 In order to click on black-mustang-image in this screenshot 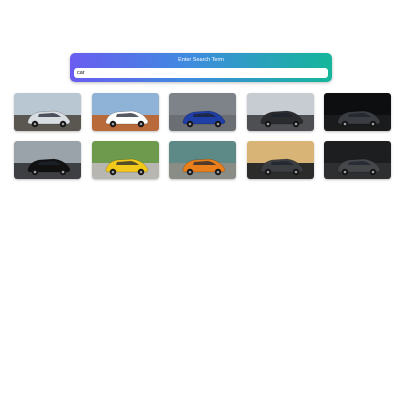, I will do `click(280, 112)`.